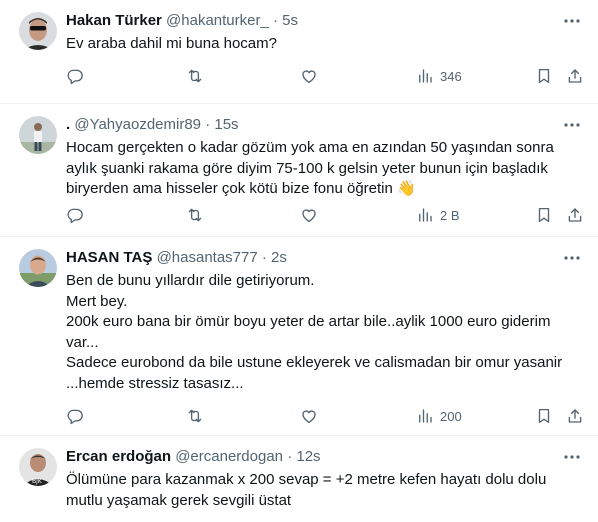 The width and height of the screenshot is (598, 522). I want to click on tweet-text: Ev araba dahil mi buna hocam?, so click(325, 44).